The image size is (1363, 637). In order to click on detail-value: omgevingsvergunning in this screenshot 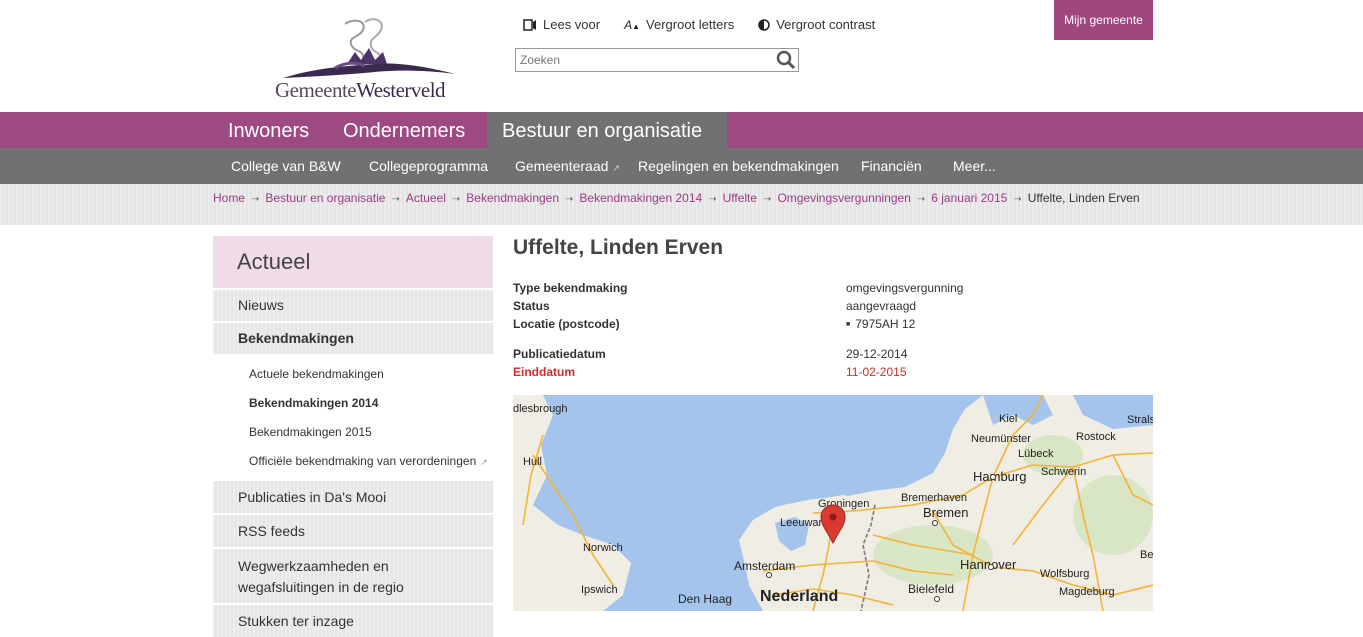, I will do `click(905, 288)`.